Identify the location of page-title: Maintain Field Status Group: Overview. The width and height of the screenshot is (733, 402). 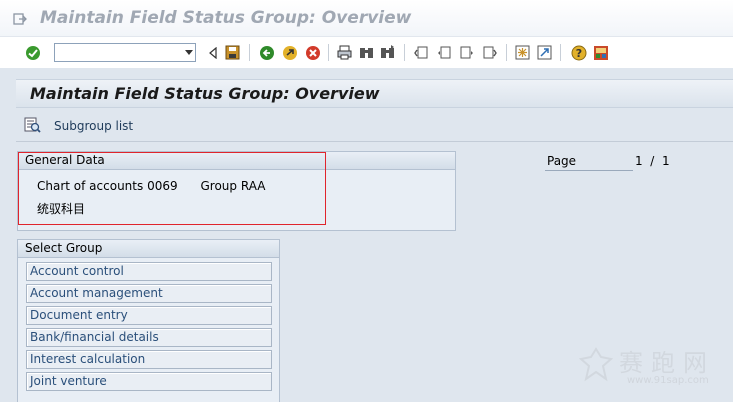
(205, 93).